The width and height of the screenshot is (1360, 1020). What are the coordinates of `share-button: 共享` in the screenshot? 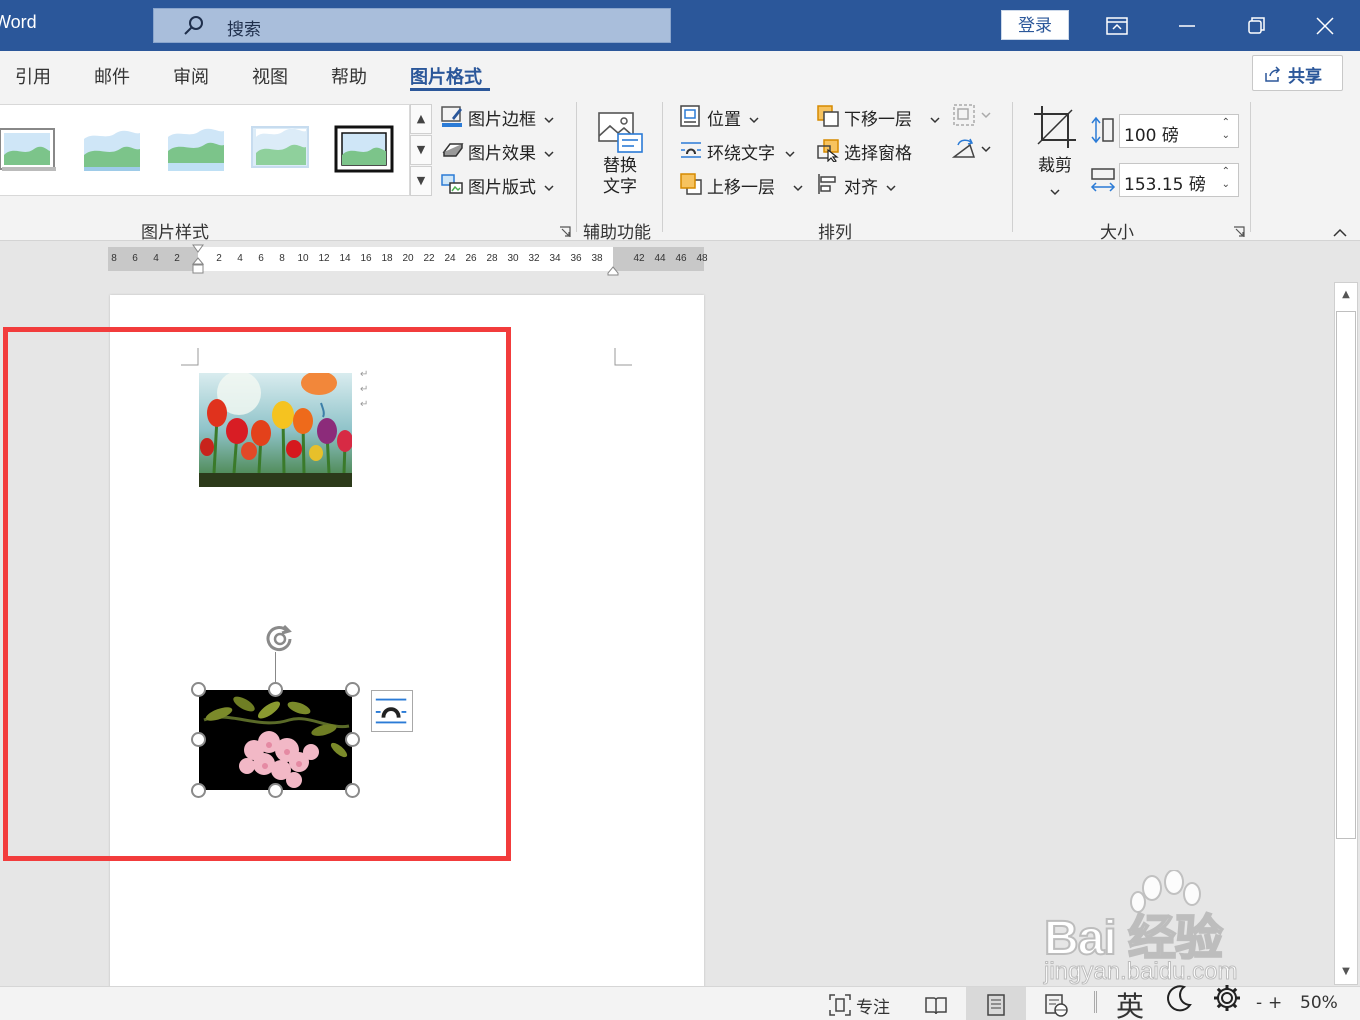 It's located at (1297, 73).